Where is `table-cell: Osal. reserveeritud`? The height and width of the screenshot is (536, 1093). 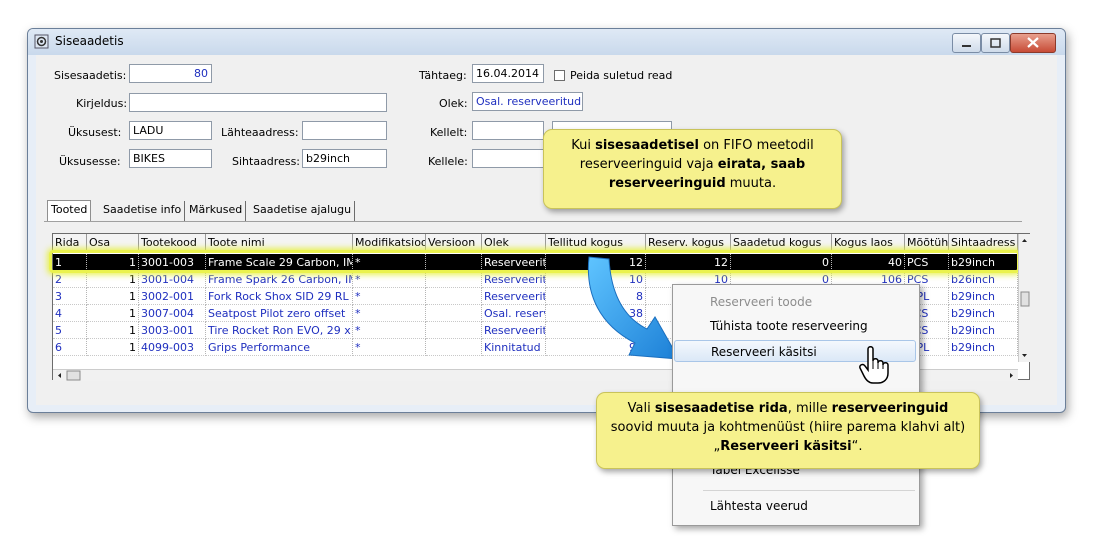 table-cell: Osal. reserveeritud is located at coordinates (514, 313).